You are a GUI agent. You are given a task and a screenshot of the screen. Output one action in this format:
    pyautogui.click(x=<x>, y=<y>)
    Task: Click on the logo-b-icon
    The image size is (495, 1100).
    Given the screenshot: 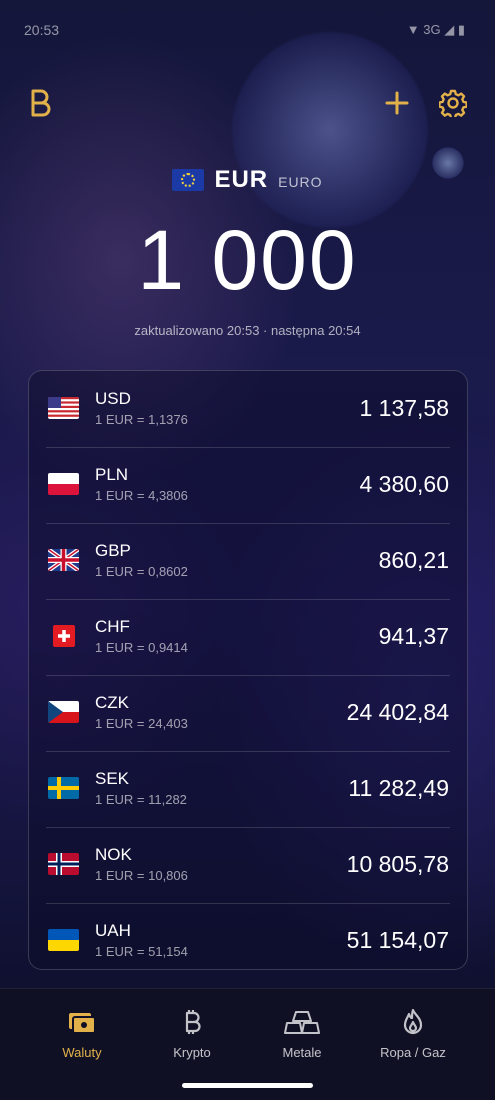 What is the action you would take?
    pyautogui.click(x=41, y=103)
    